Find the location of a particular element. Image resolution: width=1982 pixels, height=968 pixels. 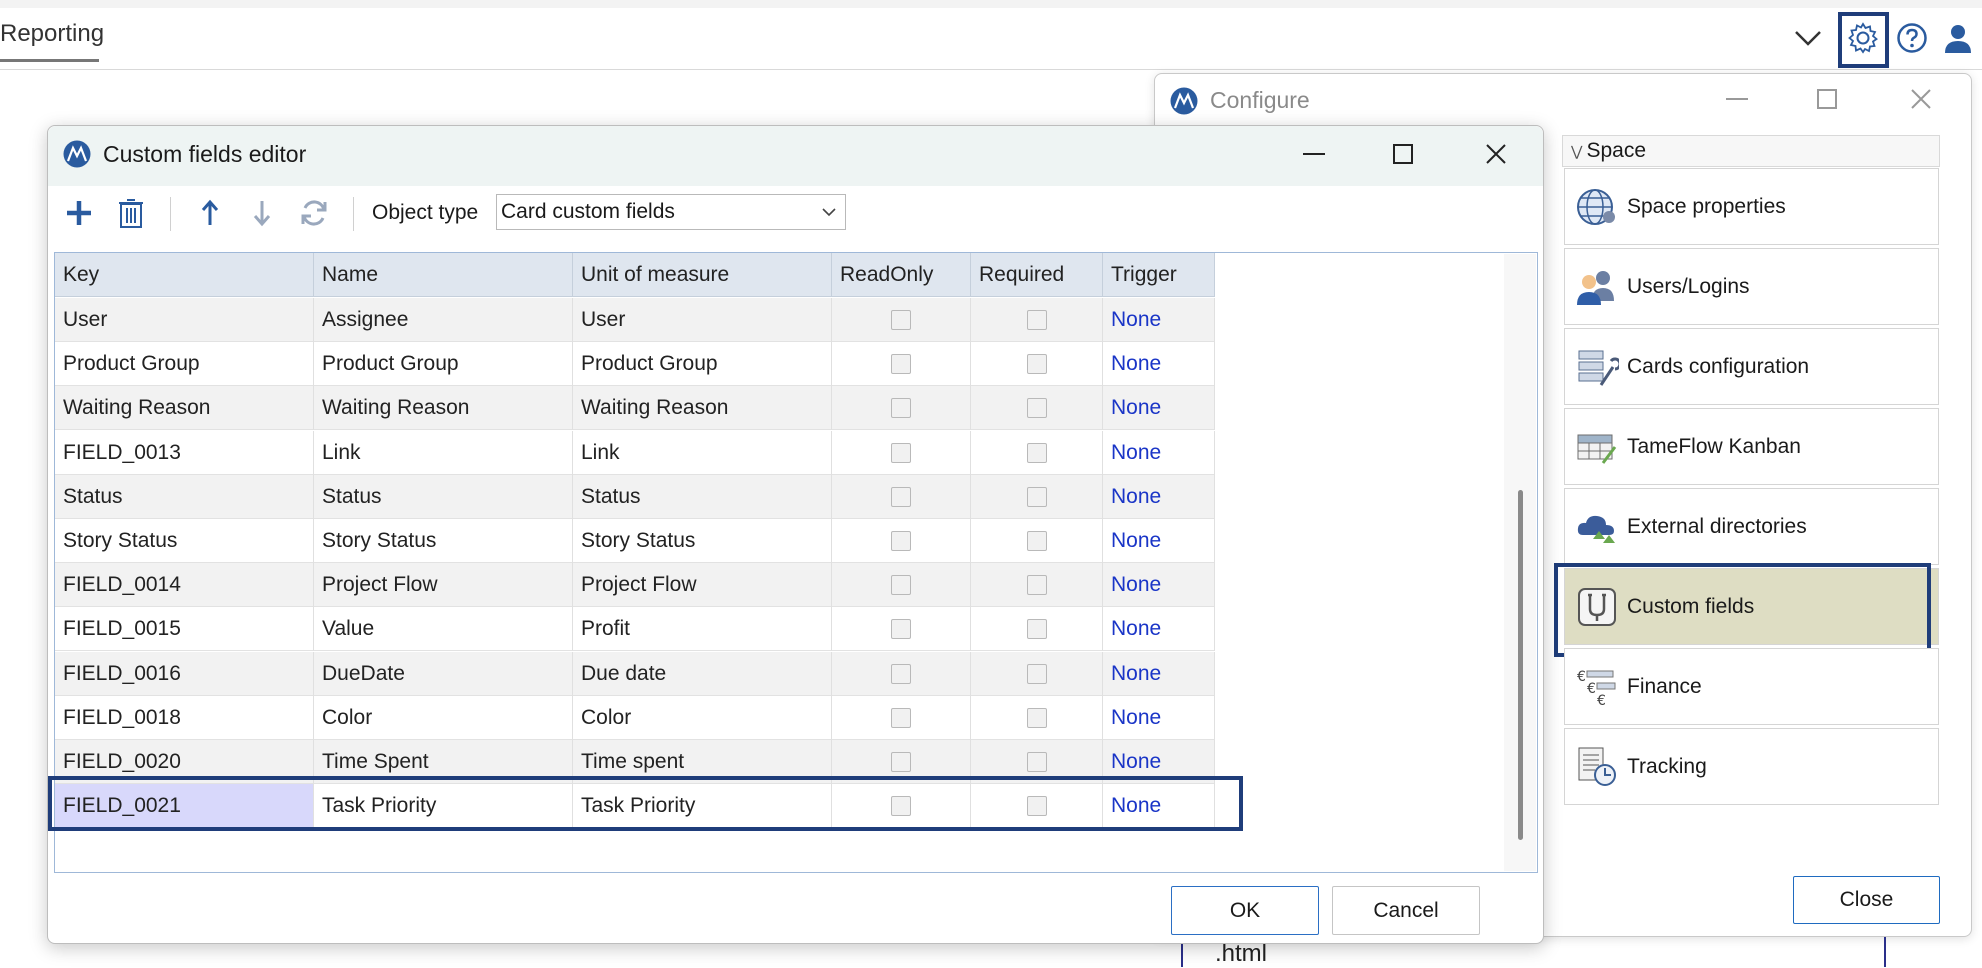

table-row: Status Status Status None is located at coordinates (635, 496).